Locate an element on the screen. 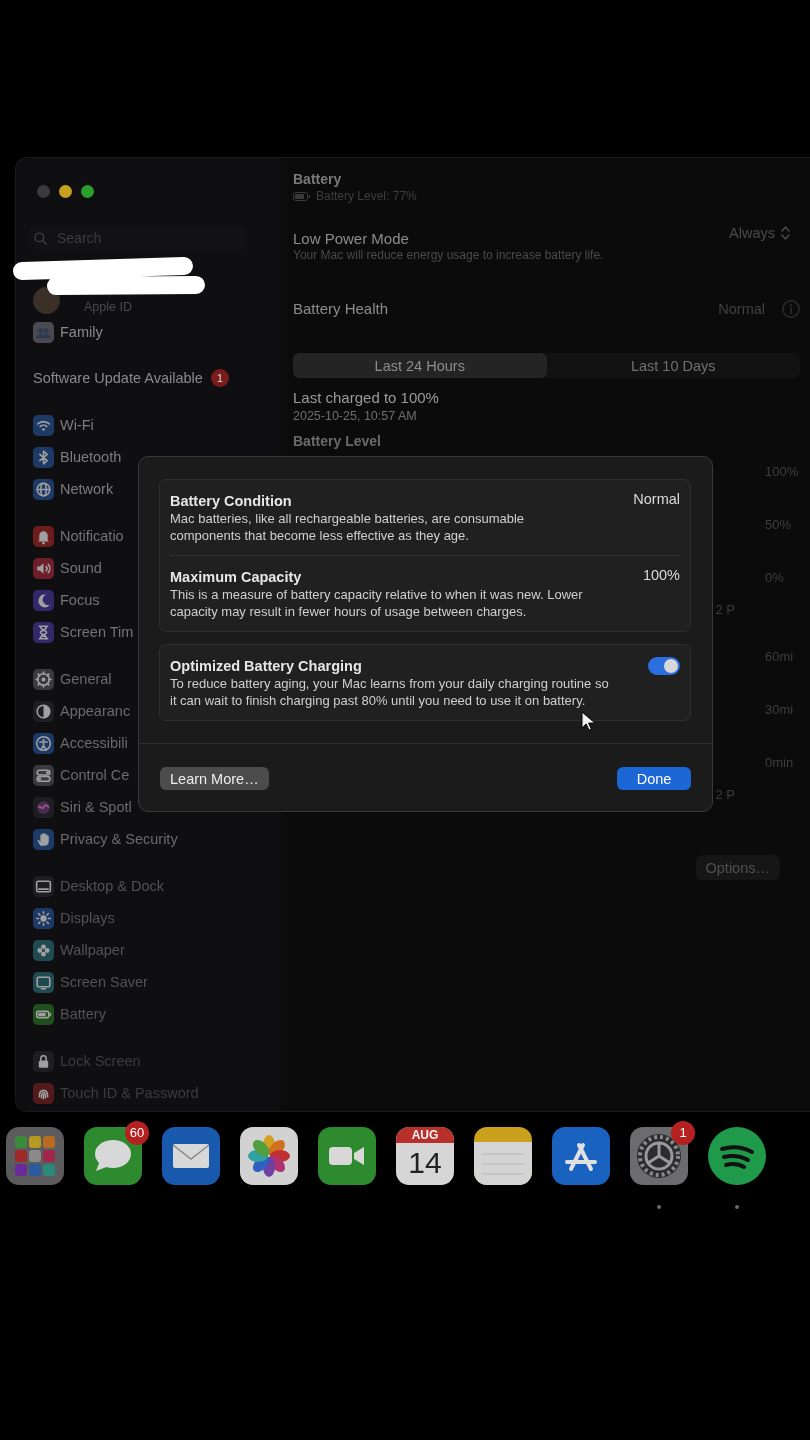 The image size is (810, 1440). hand-icon is located at coordinates (43, 839).